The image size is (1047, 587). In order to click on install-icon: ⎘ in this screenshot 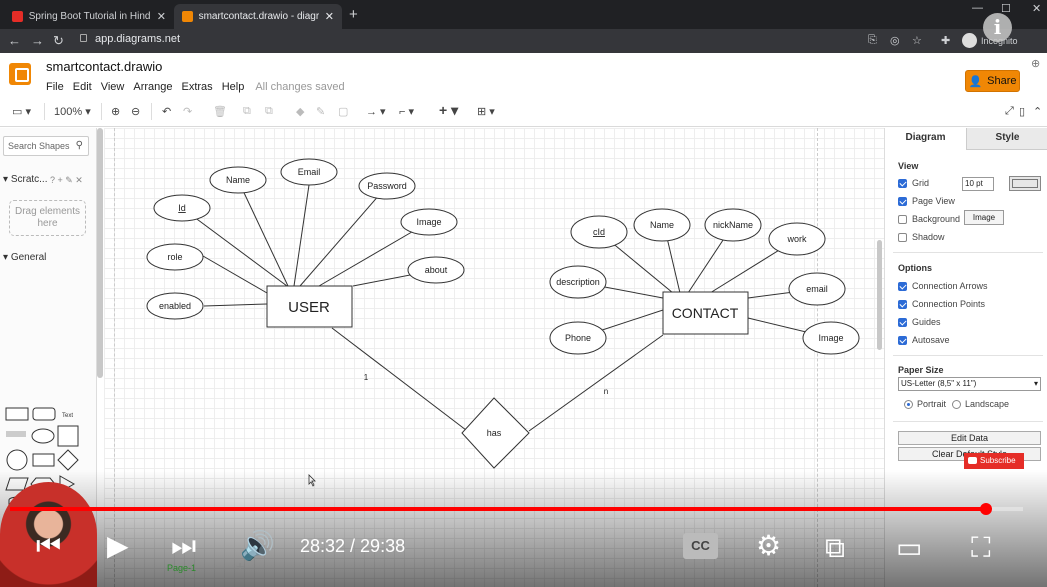, I will do `click(872, 40)`.